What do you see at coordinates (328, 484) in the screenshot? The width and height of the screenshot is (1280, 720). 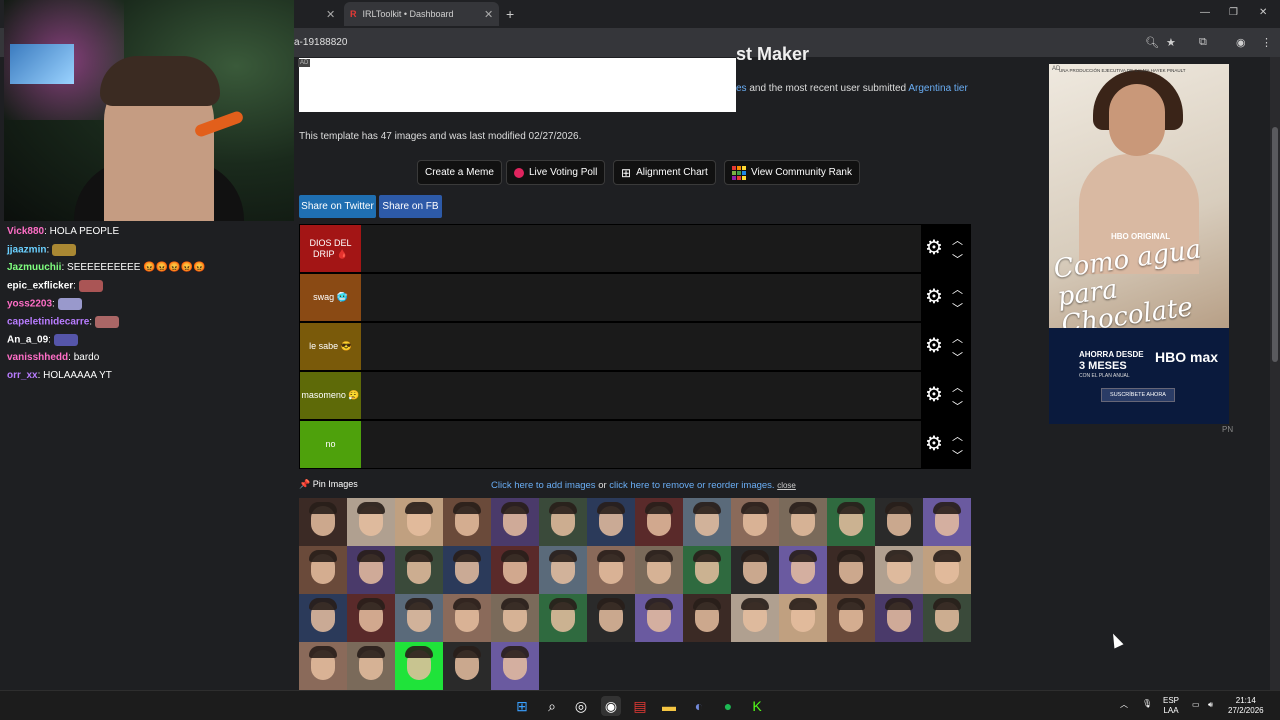 I see `pin-images-toggle: 📌 Pin Images` at bounding box center [328, 484].